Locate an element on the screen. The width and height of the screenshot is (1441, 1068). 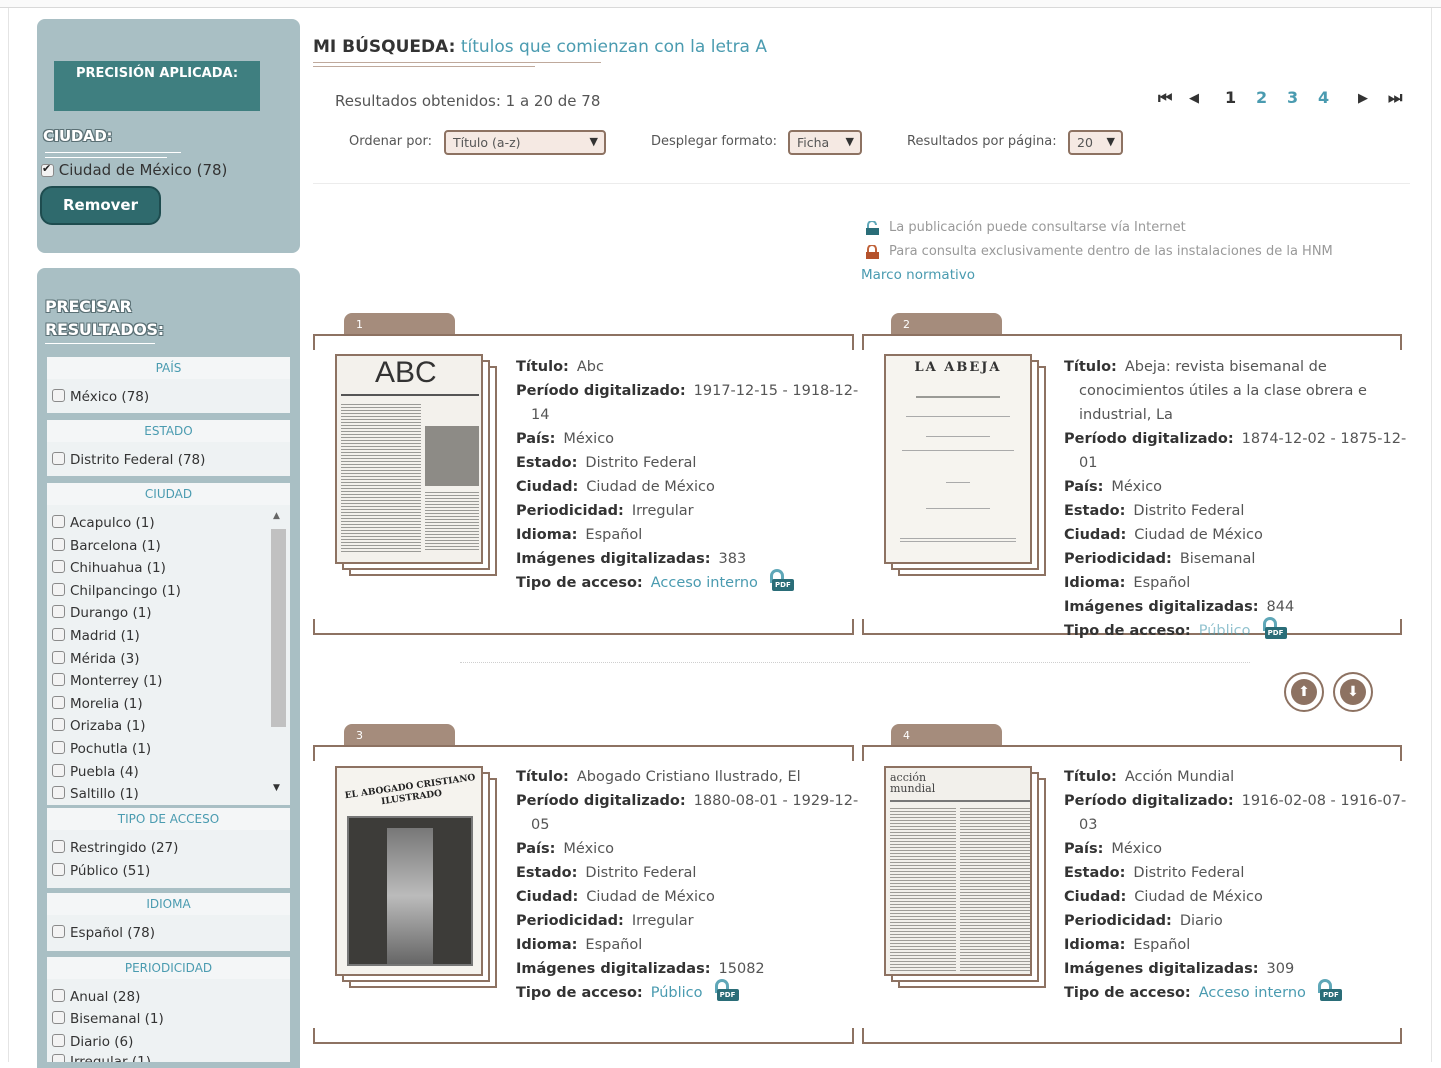
checkbox-checked is located at coordinates (47, 169).